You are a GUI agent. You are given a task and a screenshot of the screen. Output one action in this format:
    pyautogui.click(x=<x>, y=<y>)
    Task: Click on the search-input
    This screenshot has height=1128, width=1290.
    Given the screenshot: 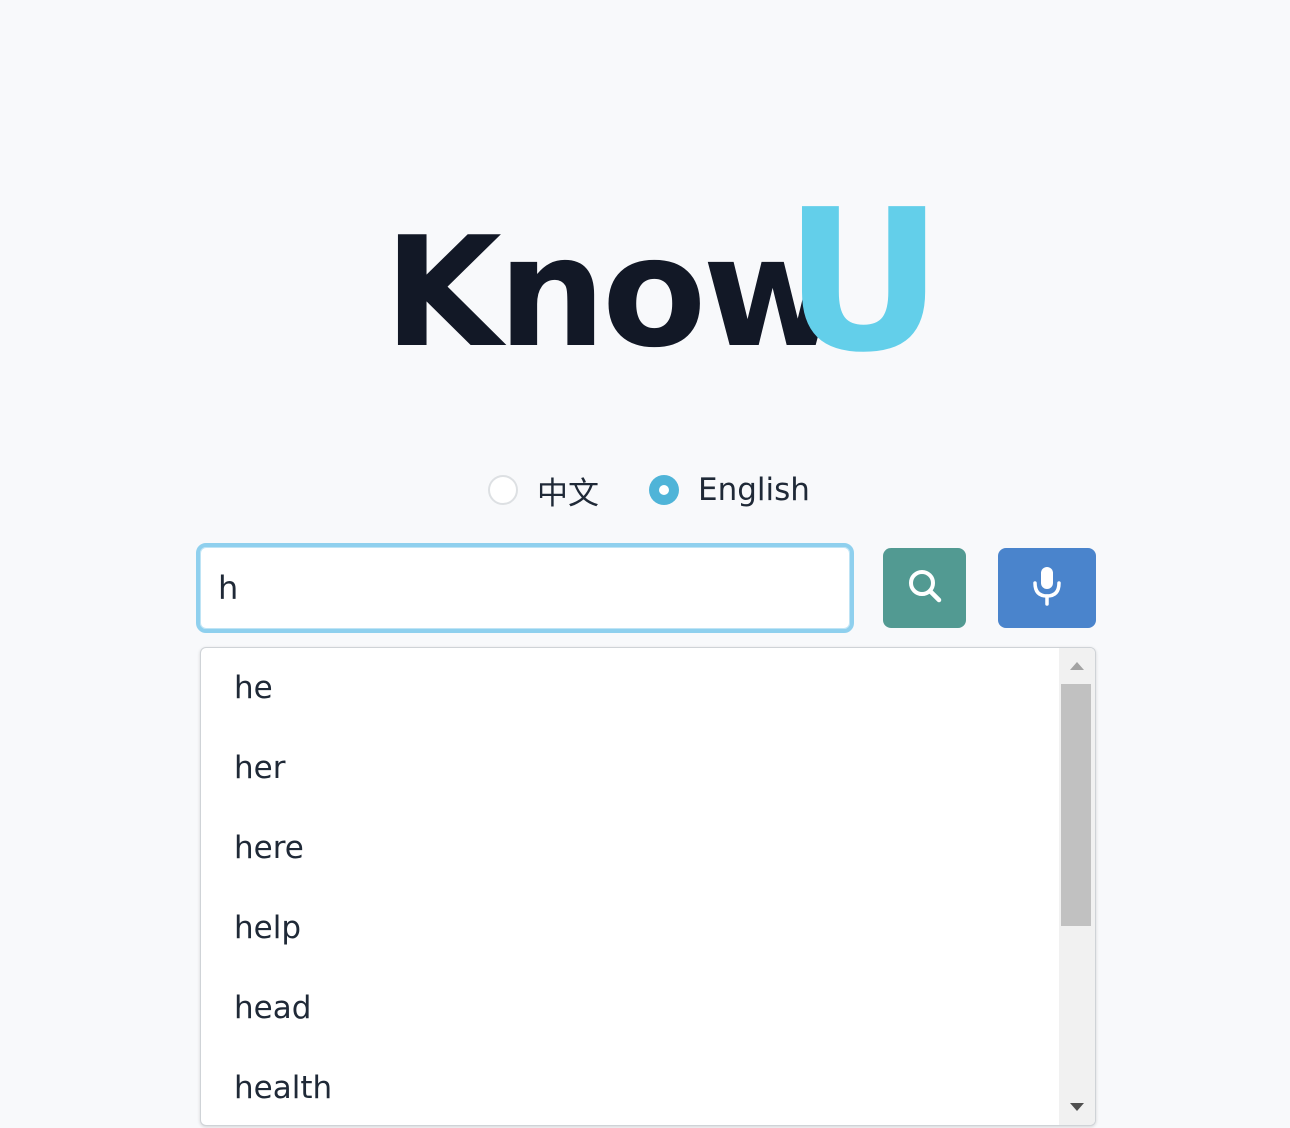 What is the action you would take?
    pyautogui.click(x=525, y=588)
    